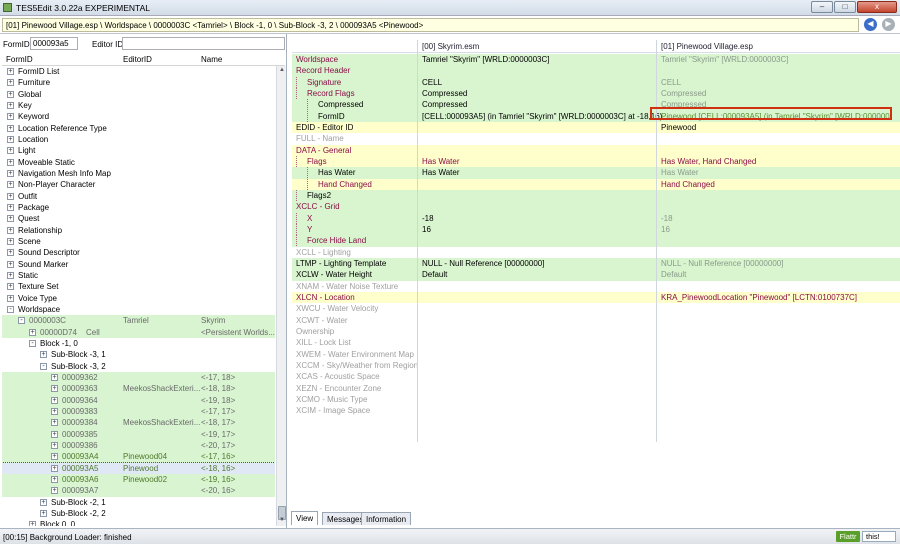 This screenshot has height=544, width=900. I want to click on tree-row: + Sound Descriptor, so click(138, 252).